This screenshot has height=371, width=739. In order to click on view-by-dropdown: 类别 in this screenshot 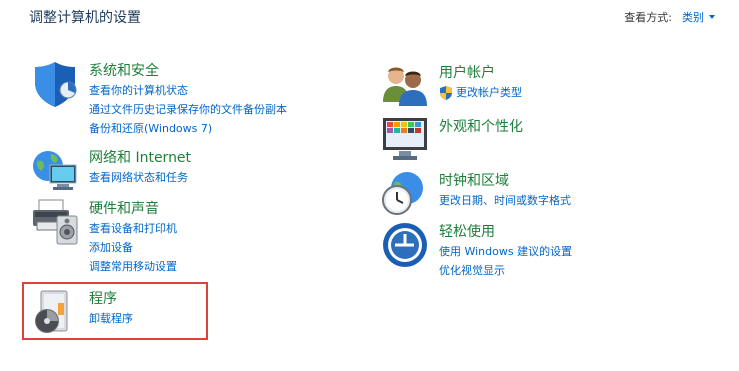, I will do `click(693, 17)`.